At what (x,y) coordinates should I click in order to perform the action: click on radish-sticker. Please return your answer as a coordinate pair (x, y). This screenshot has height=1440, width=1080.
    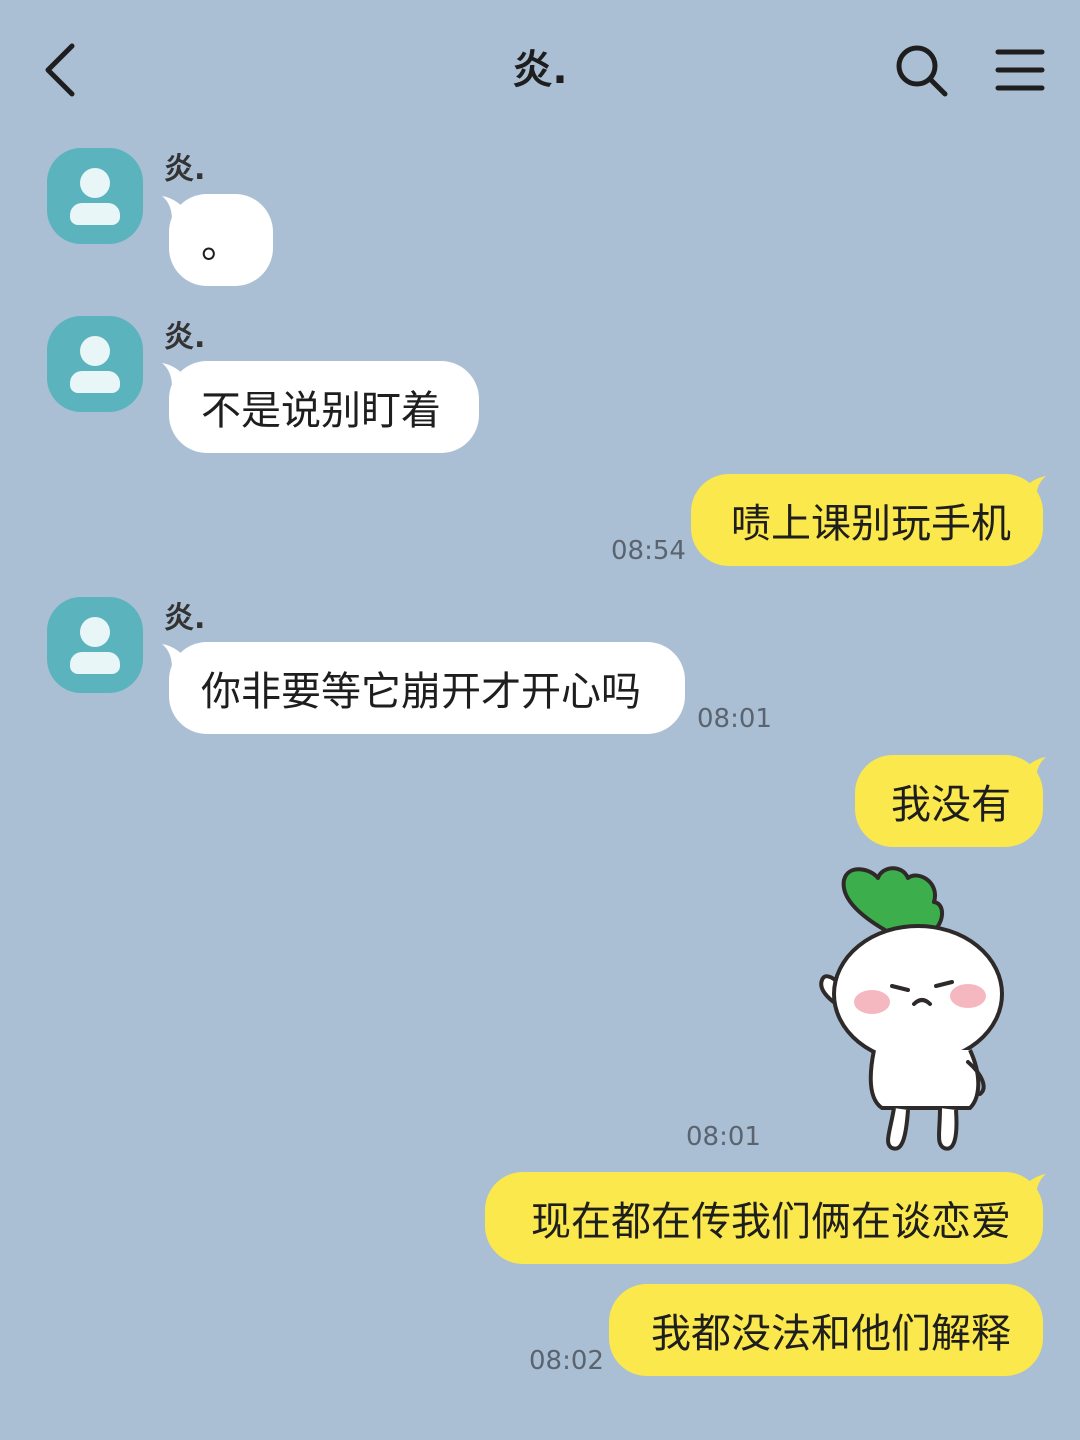
    Looking at the image, I should click on (915, 1012).